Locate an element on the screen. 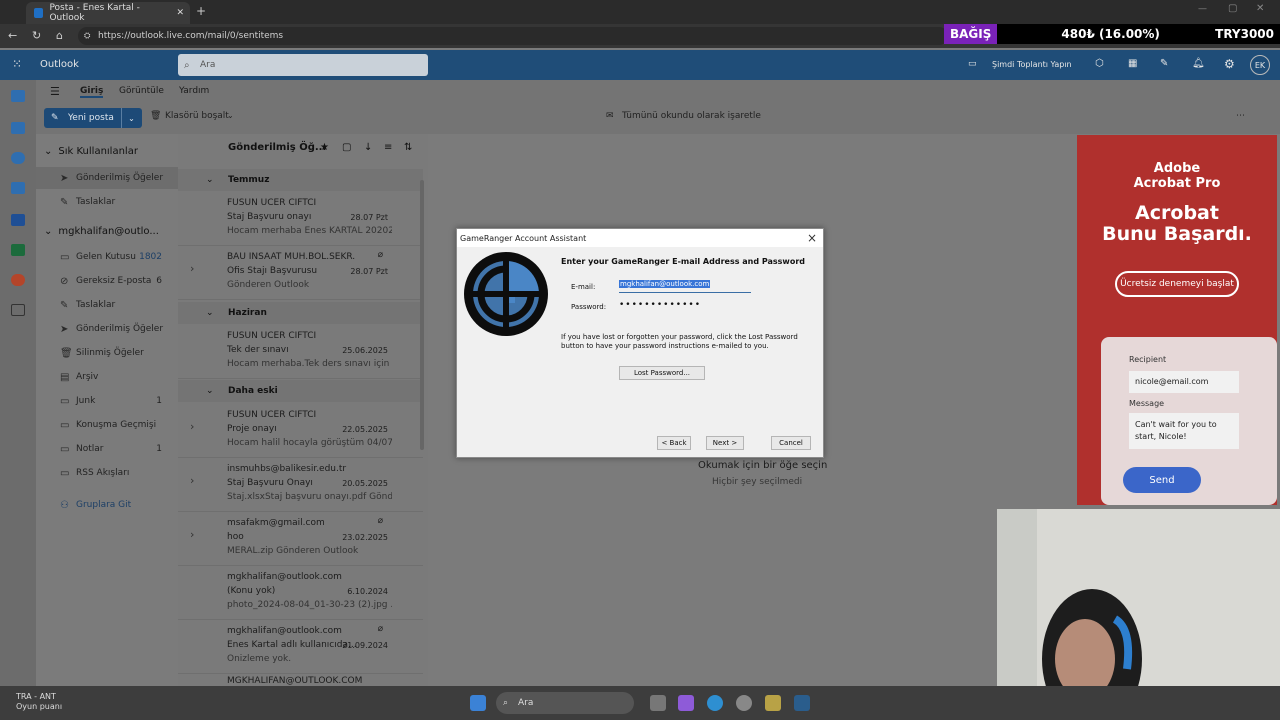 This screenshot has width=1280, height=720. close-tab-icon: ✕ is located at coordinates (180, 13).